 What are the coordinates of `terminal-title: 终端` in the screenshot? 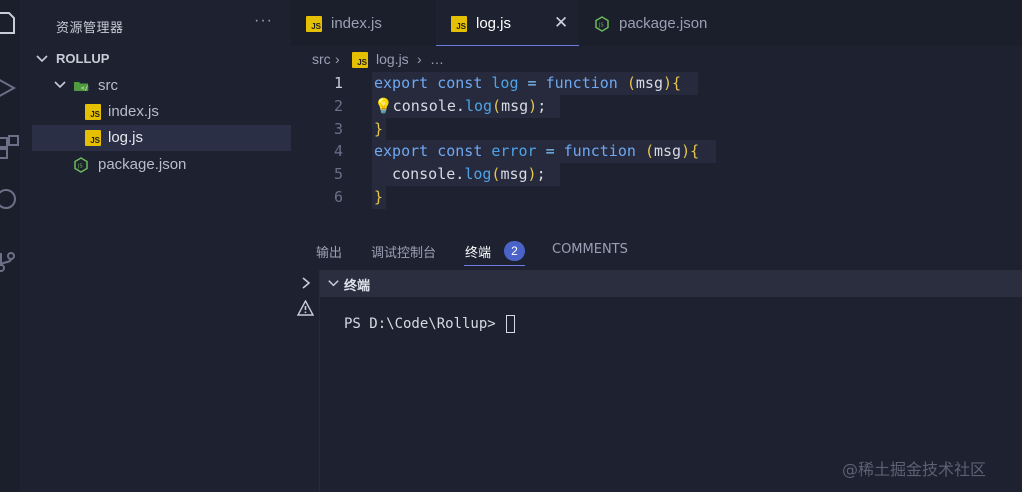 It's located at (357, 286).